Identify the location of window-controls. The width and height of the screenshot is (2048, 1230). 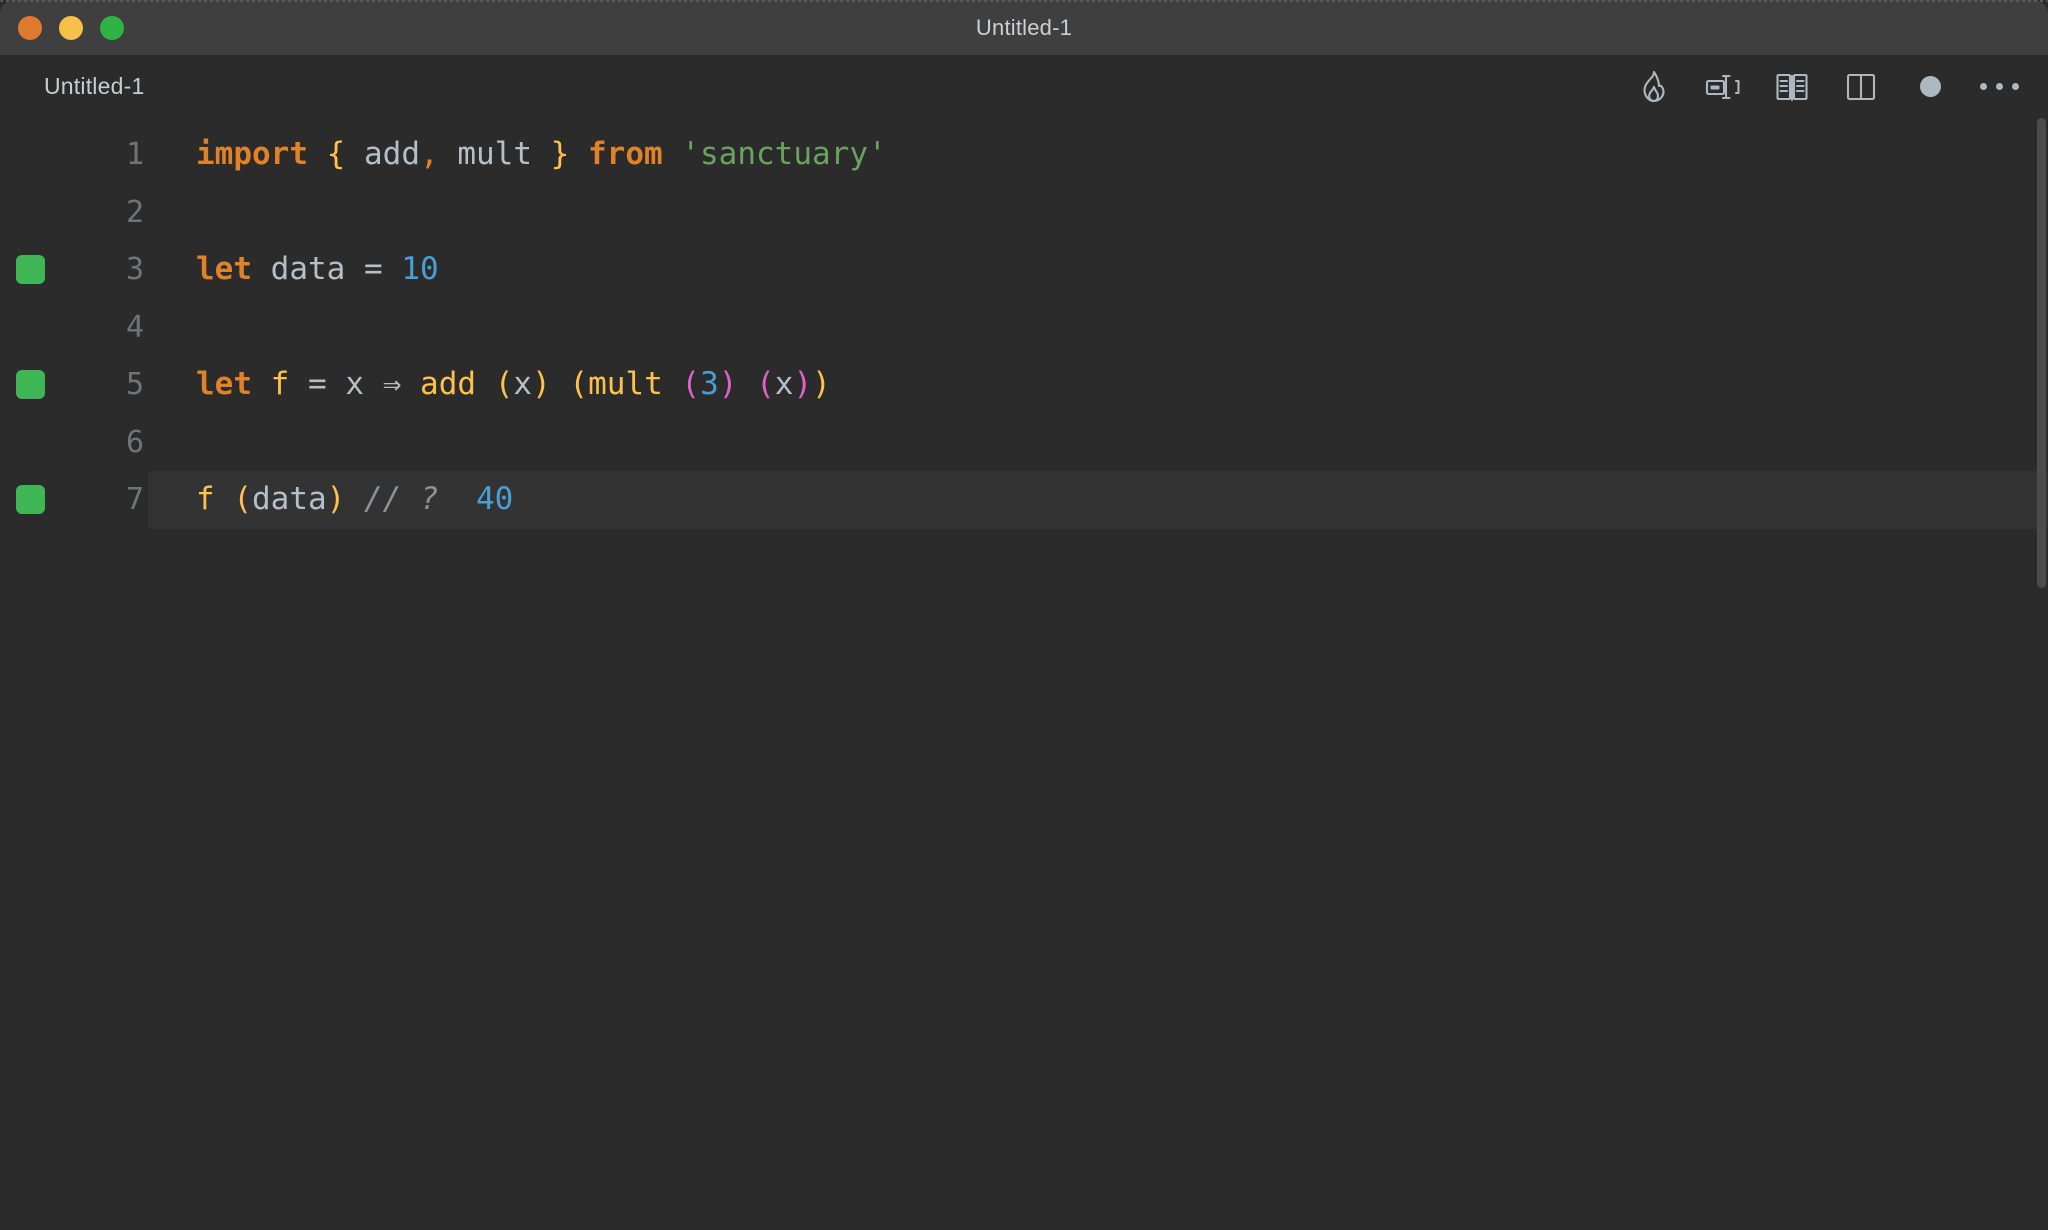
(71, 27).